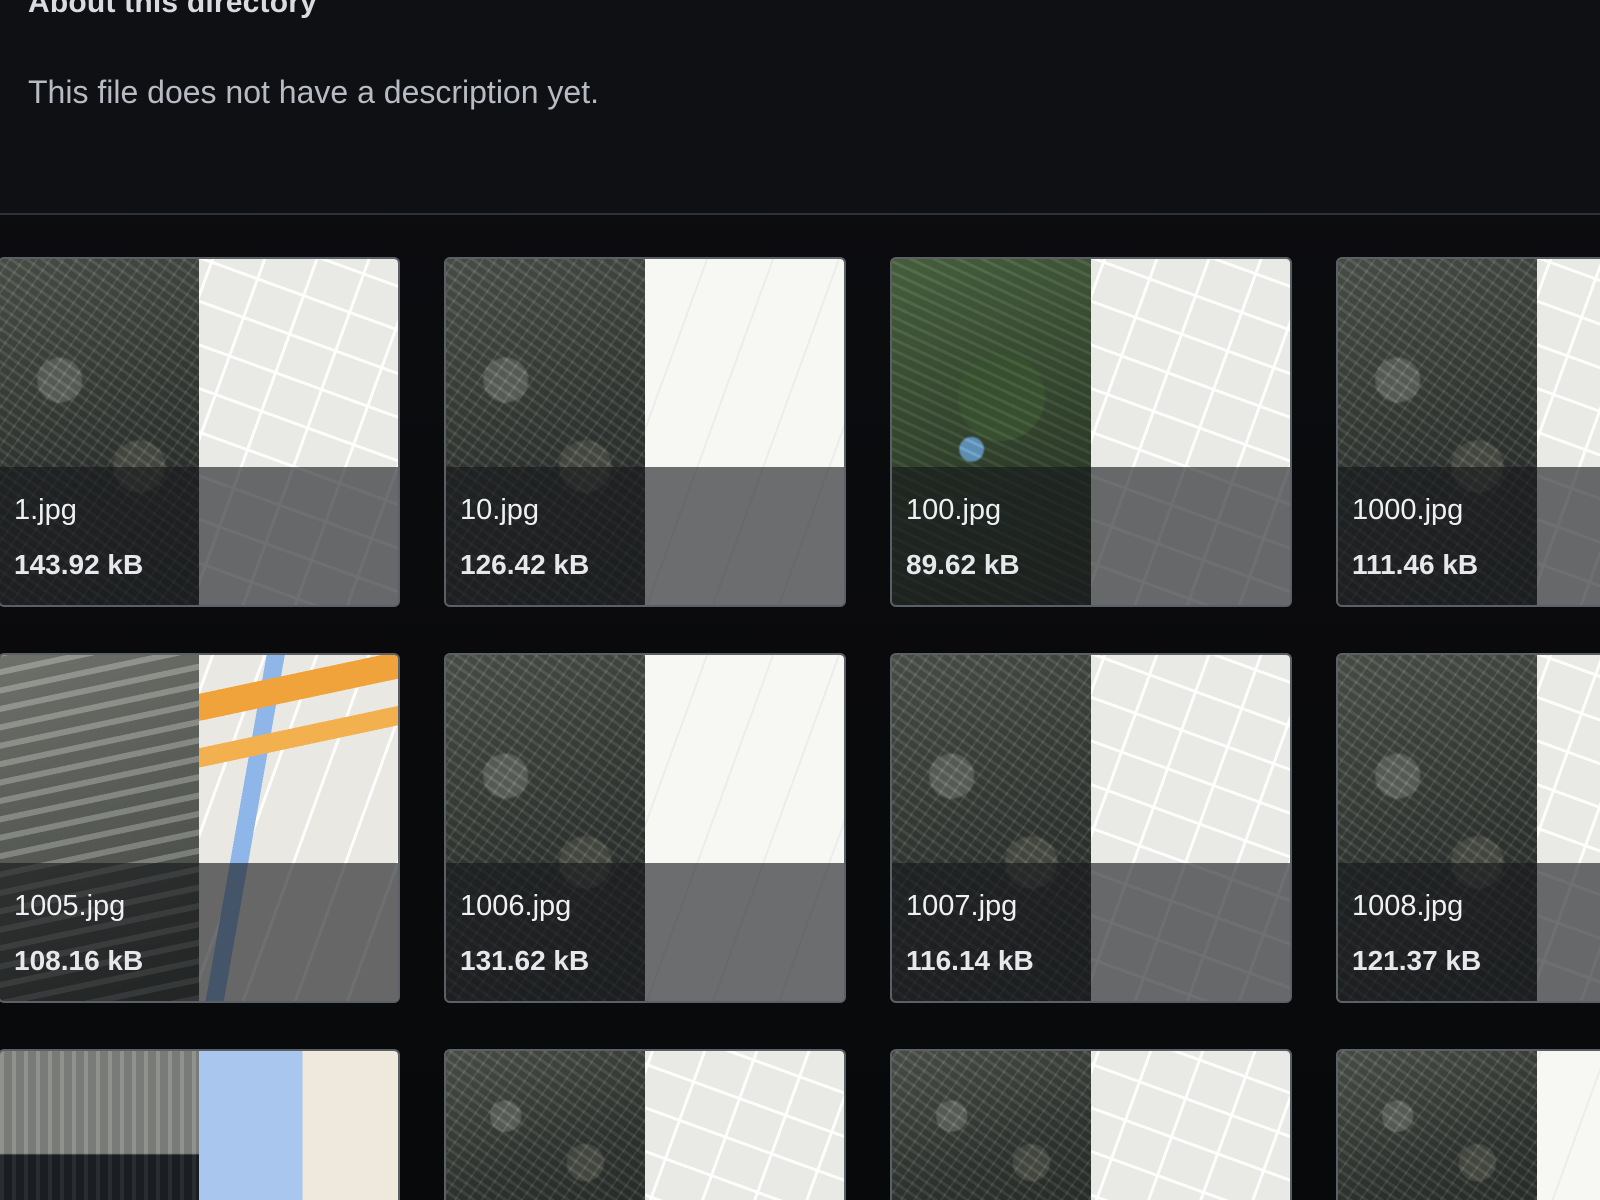  Describe the element at coordinates (173, 9) in the screenshot. I see `section-heading: About this directory` at that location.